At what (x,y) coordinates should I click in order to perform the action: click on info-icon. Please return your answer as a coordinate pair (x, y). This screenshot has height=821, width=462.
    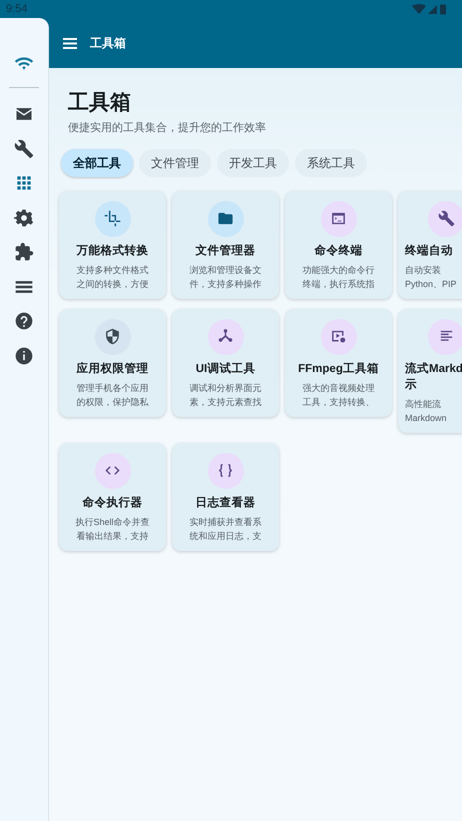
    Looking at the image, I should click on (24, 356).